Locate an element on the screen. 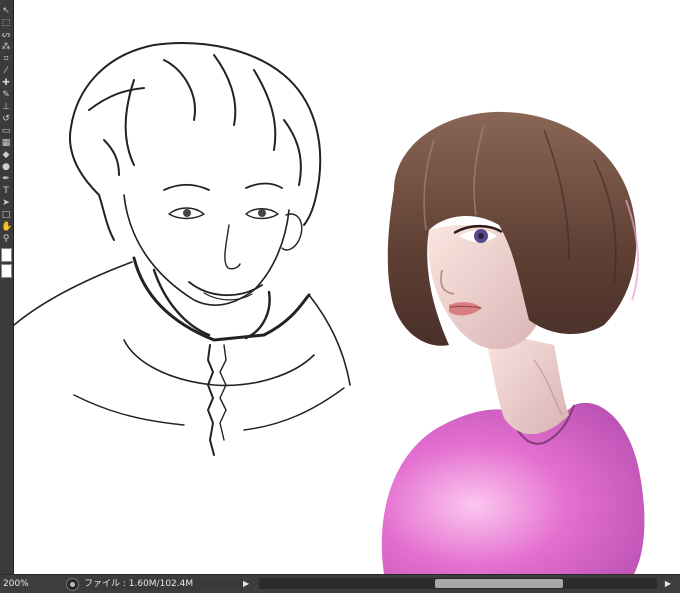 The width and height of the screenshot is (680, 593). status-bar: 200% ファイル : 1.60M/102.4M ▶ ▶ is located at coordinates (340, 583).